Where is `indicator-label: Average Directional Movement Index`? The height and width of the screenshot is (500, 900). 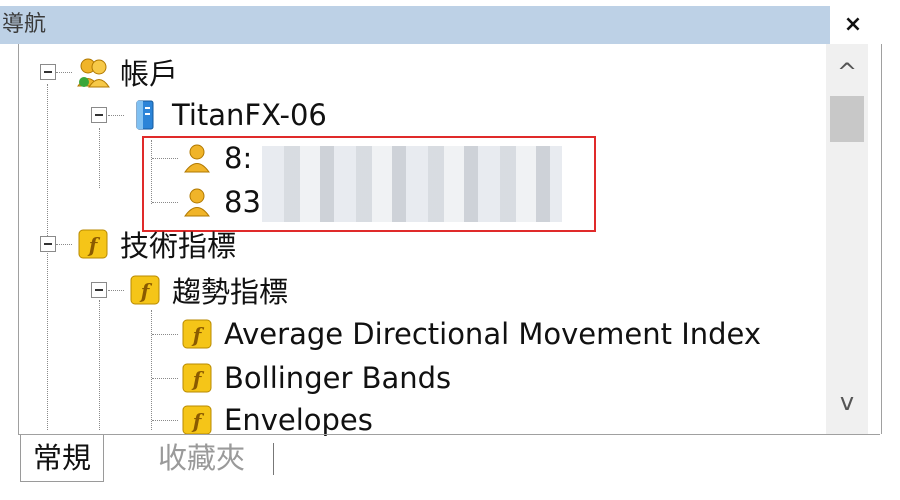
indicator-label: Average Directional Movement Index is located at coordinates (493, 334).